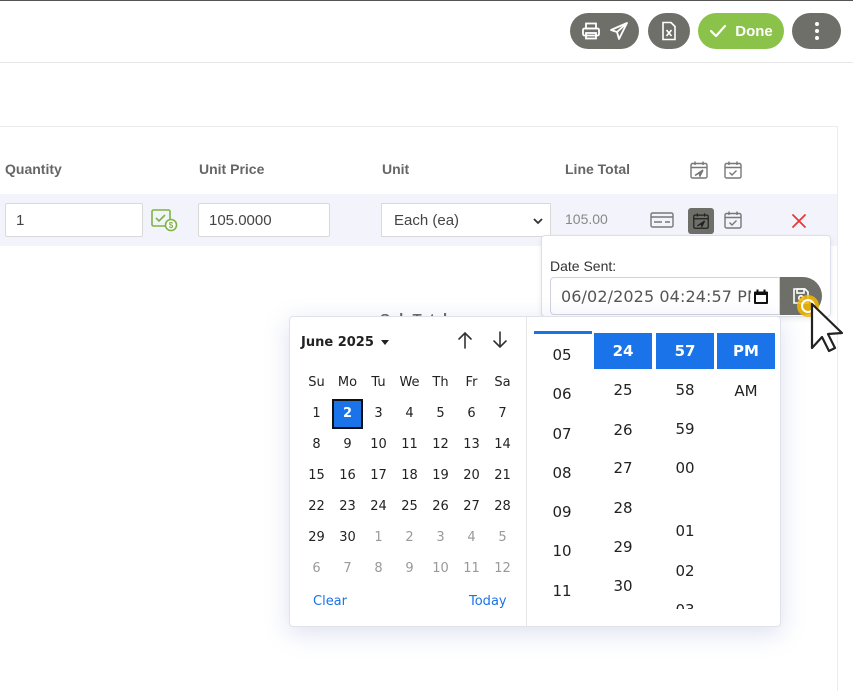 This screenshot has width=853, height=691. I want to click on invoice-card-icon, so click(662, 220).